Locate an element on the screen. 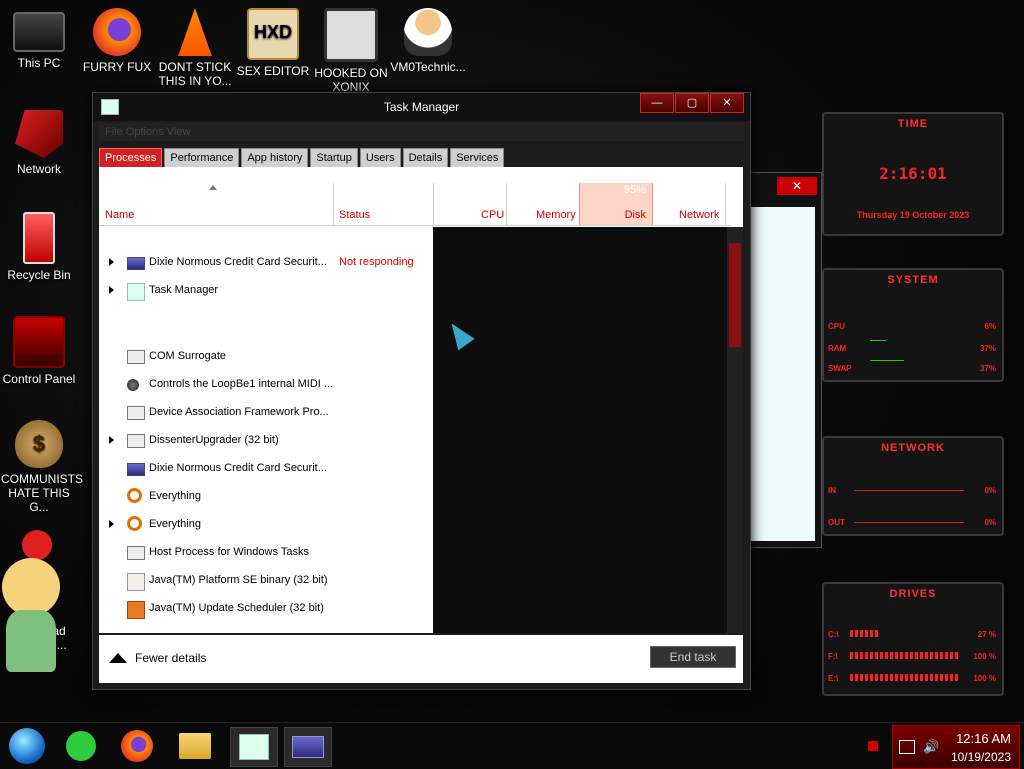 The width and height of the screenshot is (1024, 769). table-row: Java(TM) Update Scheduler (32 bit) is located at coordinates (266, 609).